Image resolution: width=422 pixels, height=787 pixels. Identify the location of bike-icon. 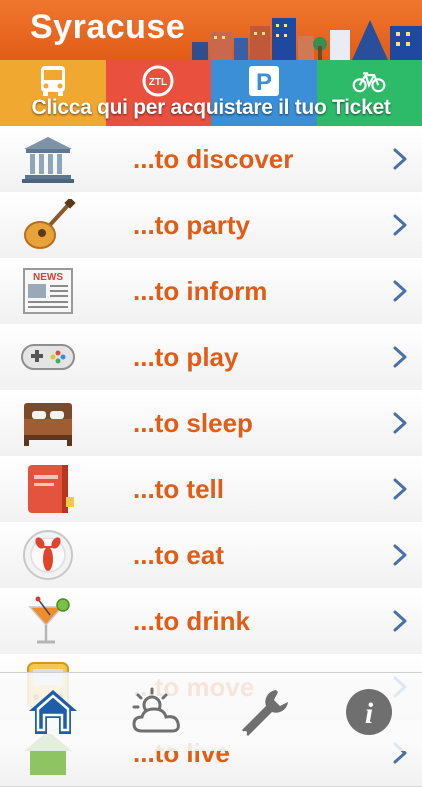
(369, 81).